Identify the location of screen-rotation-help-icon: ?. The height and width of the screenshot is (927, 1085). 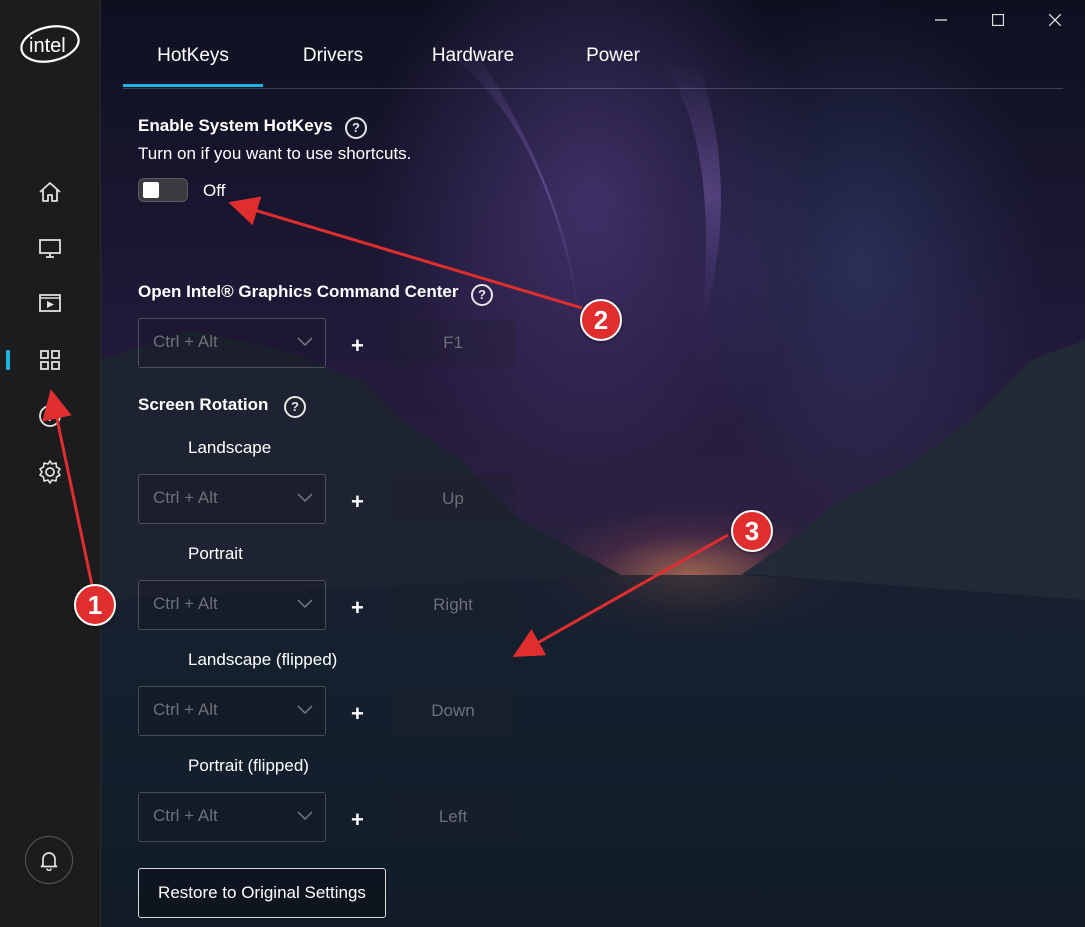
(295, 407).